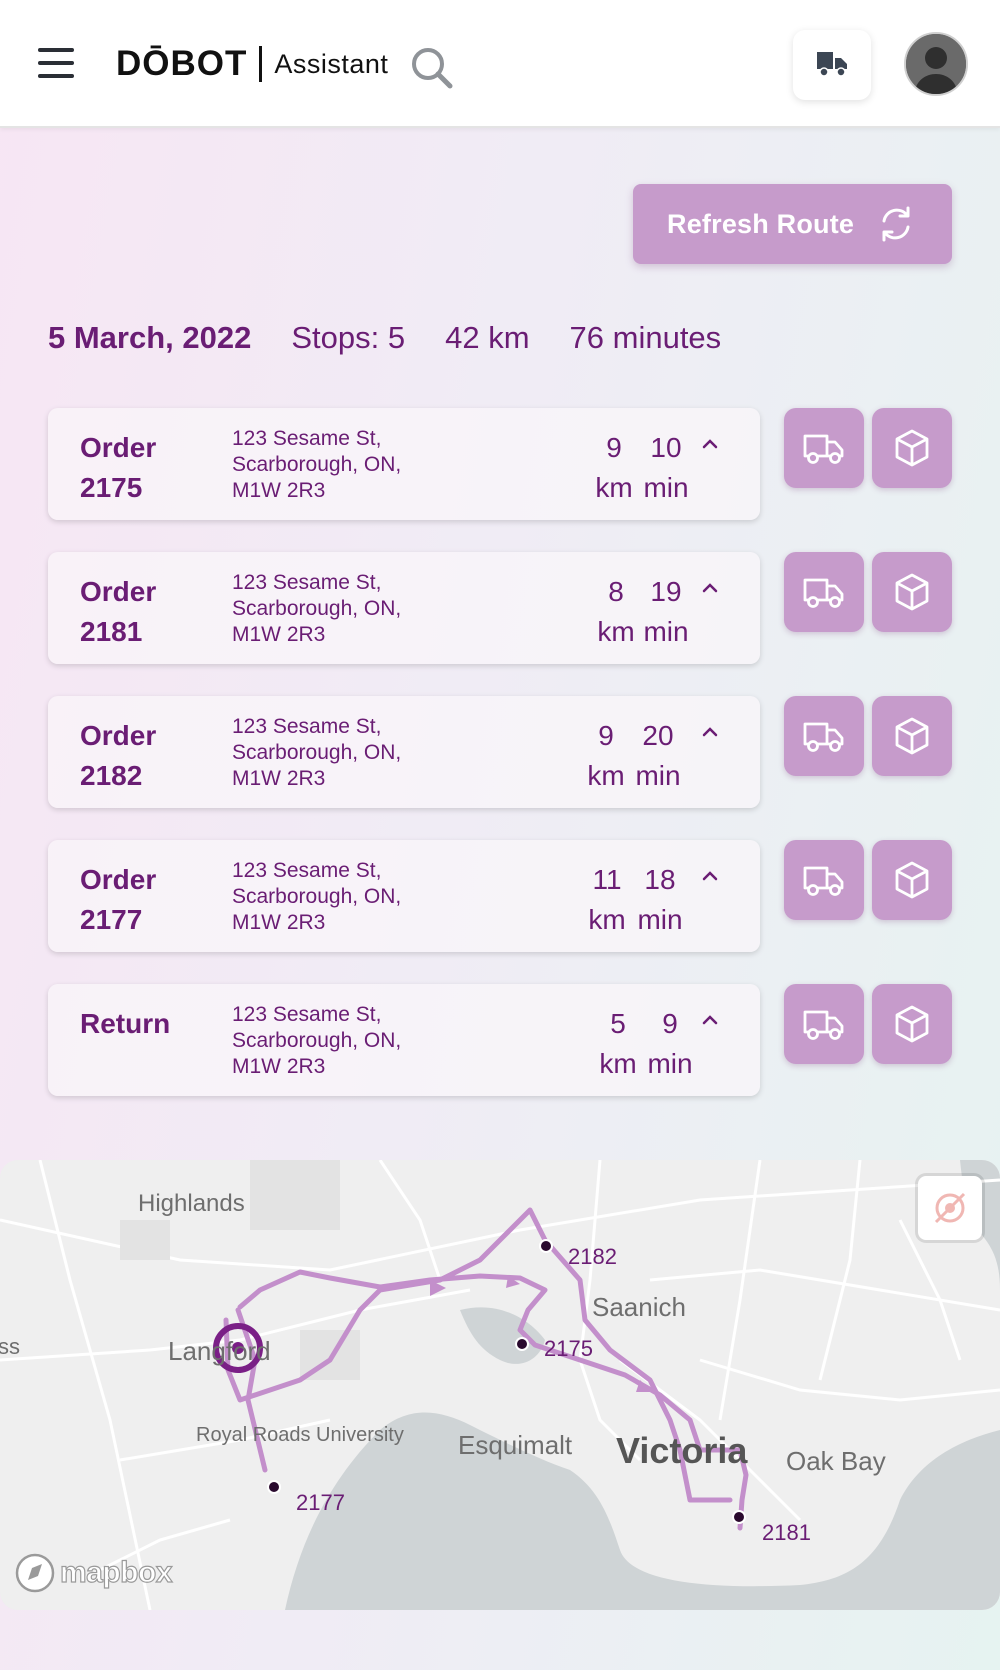 The image size is (1000, 1670). What do you see at coordinates (836, 1461) in the screenshot?
I see `place-label: Oak Bay` at bounding box center [836, 1461].